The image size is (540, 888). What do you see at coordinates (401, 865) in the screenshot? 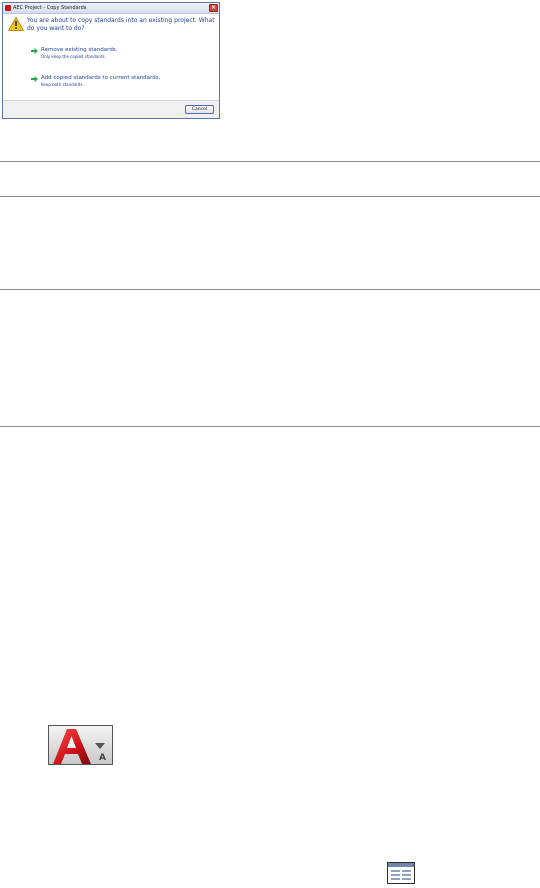
I see `window-titlebar-shape` at bounding box center [401, 865].